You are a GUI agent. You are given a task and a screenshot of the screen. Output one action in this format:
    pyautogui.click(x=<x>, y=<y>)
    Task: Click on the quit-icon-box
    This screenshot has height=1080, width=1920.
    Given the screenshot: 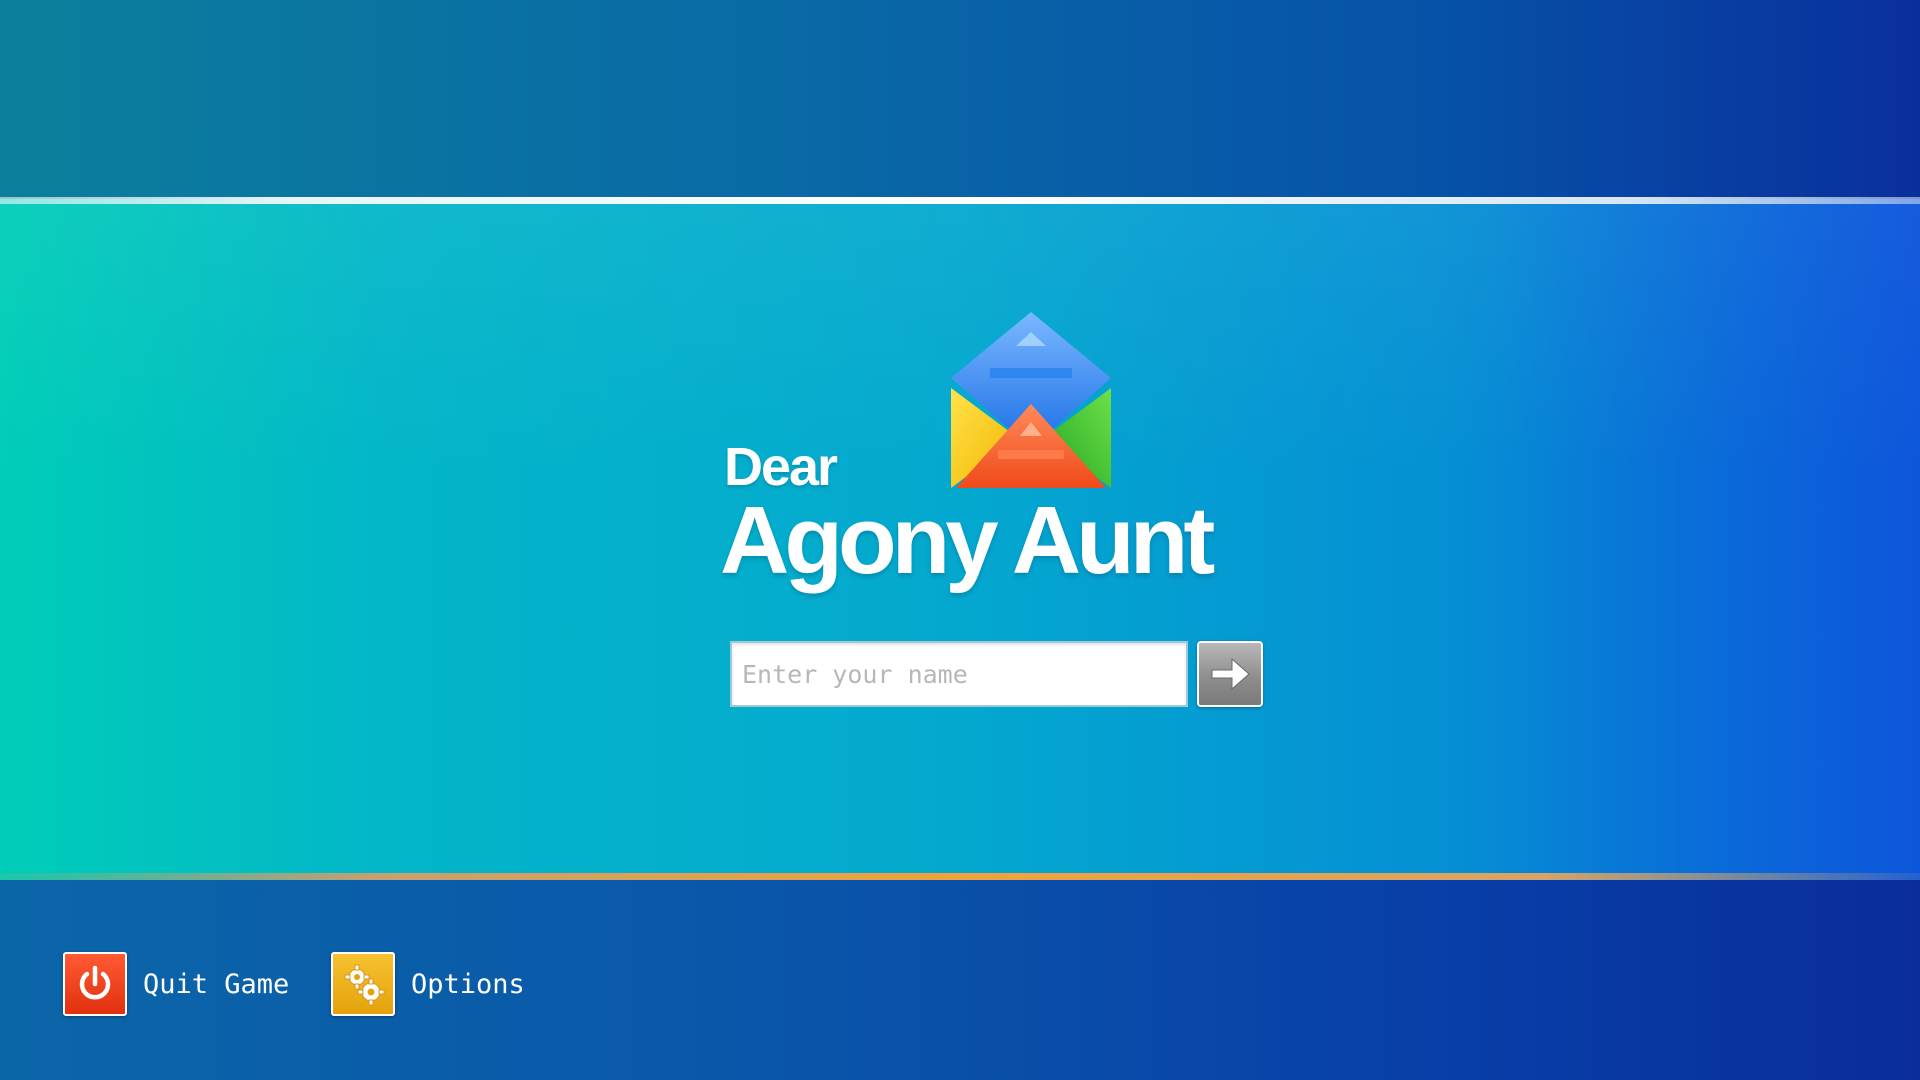 What is the action you would take?
    pyautogui.click(x=95, y=984)
    